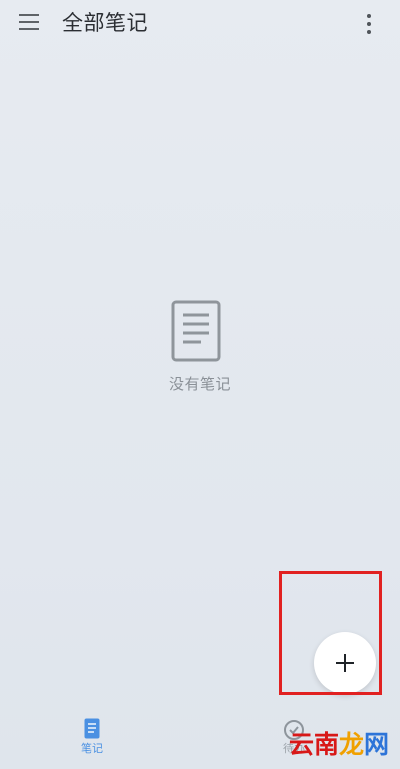  What do you see at coordinates (302, 744) in the screenshot?
I see `watermark-char: 云` at bounding box center [302, 744].